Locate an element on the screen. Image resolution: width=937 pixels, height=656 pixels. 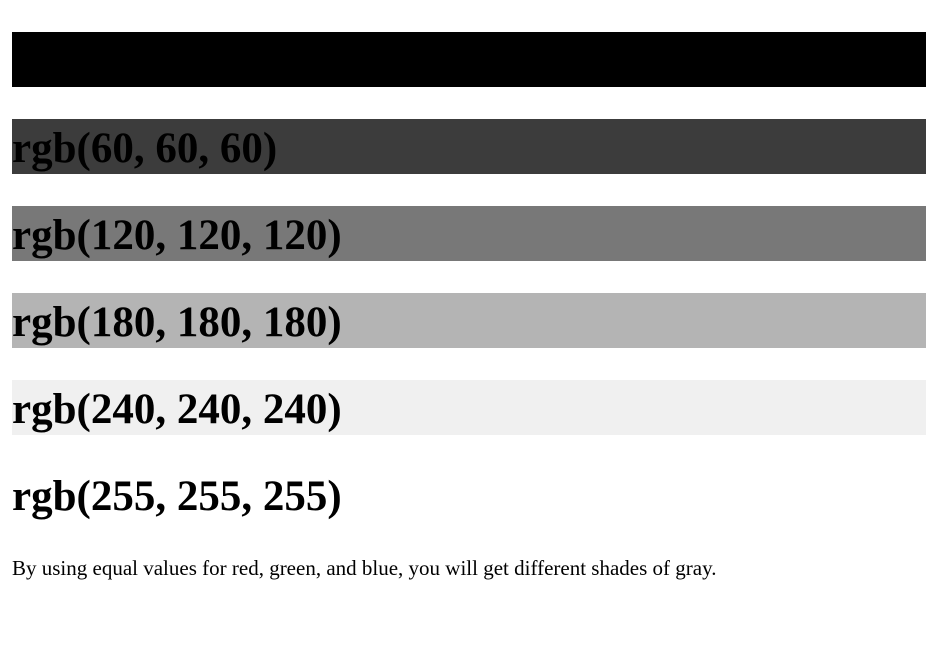
gray-swatch-0: rgb(0, 0, 0) is located at coordinates (469, 59).